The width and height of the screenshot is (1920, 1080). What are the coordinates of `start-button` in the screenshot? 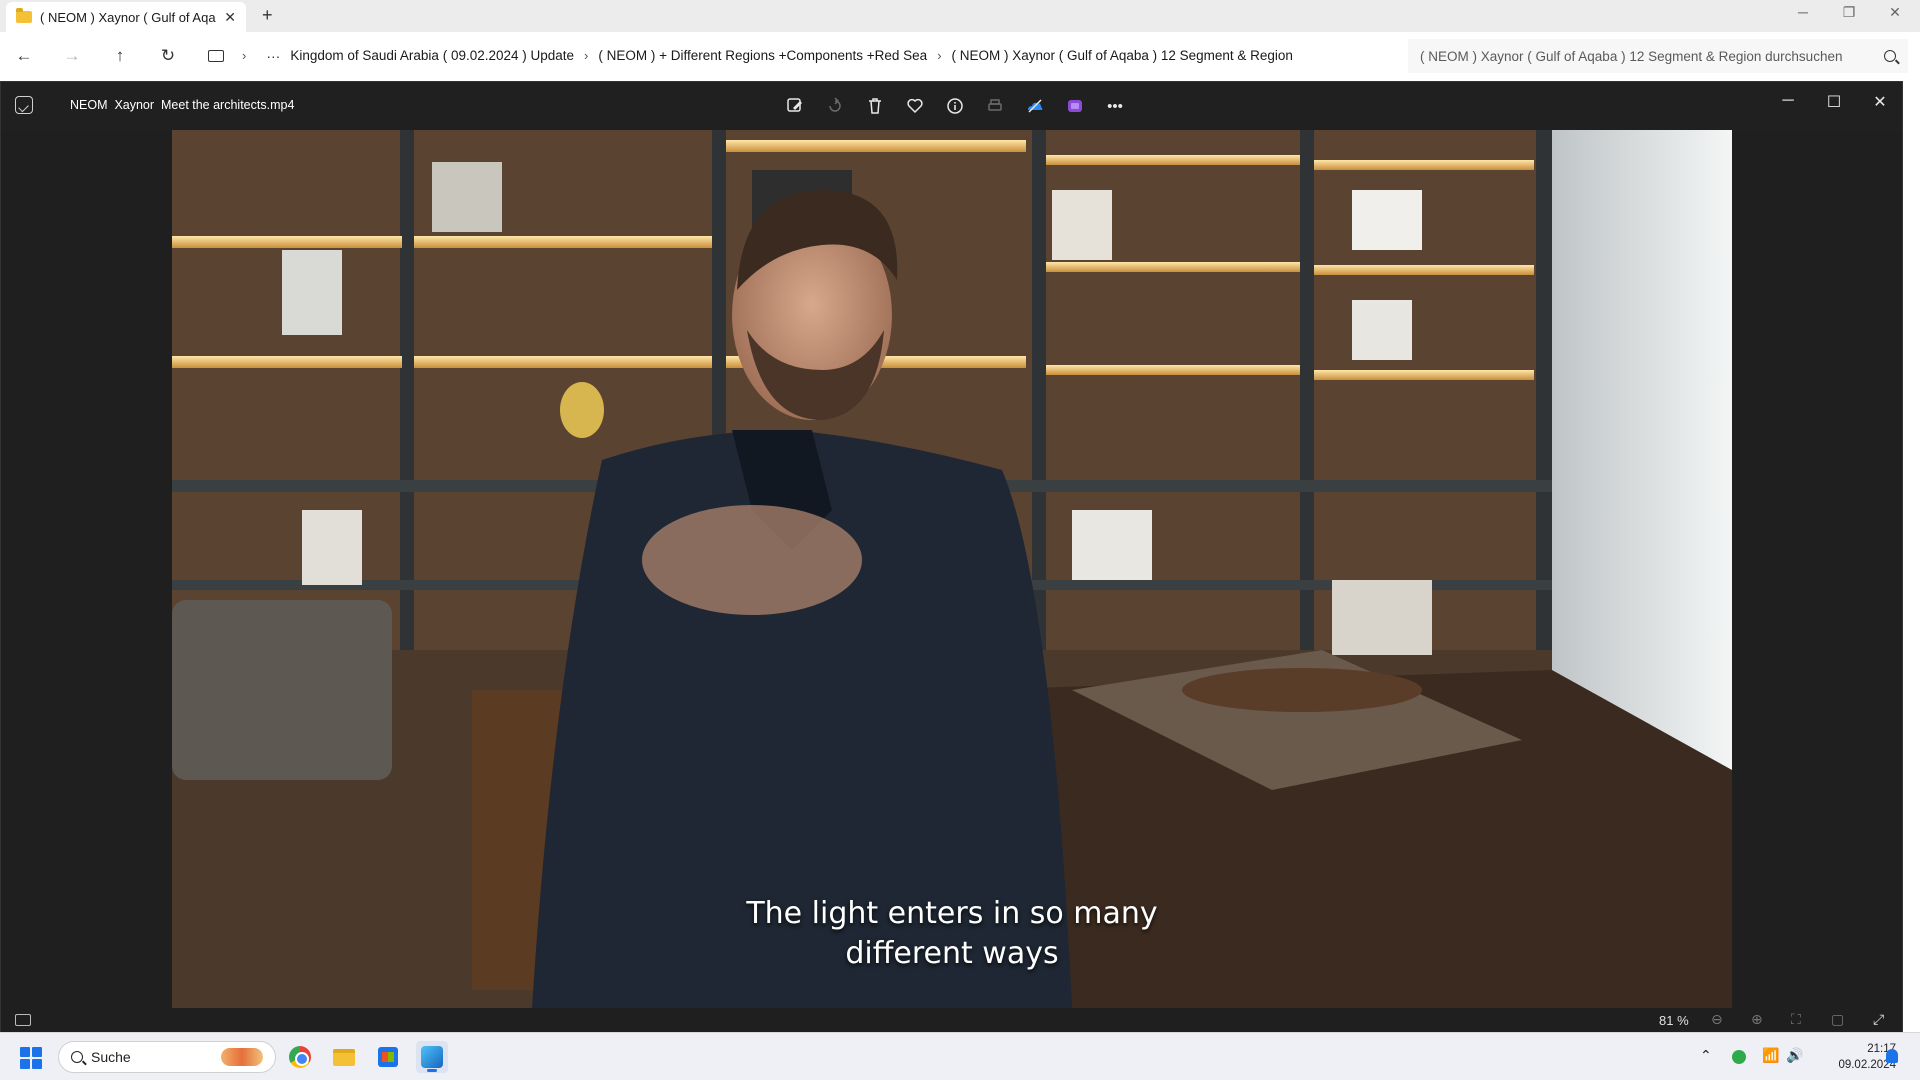 It's located at (31, 1058).